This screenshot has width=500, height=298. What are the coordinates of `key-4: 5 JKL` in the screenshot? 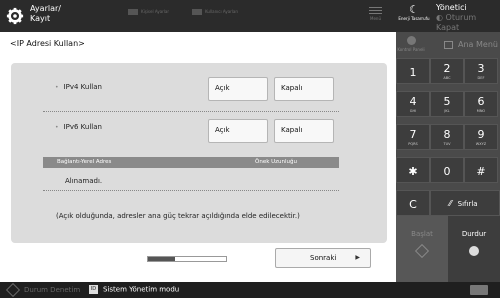 It's located at (447, 104).